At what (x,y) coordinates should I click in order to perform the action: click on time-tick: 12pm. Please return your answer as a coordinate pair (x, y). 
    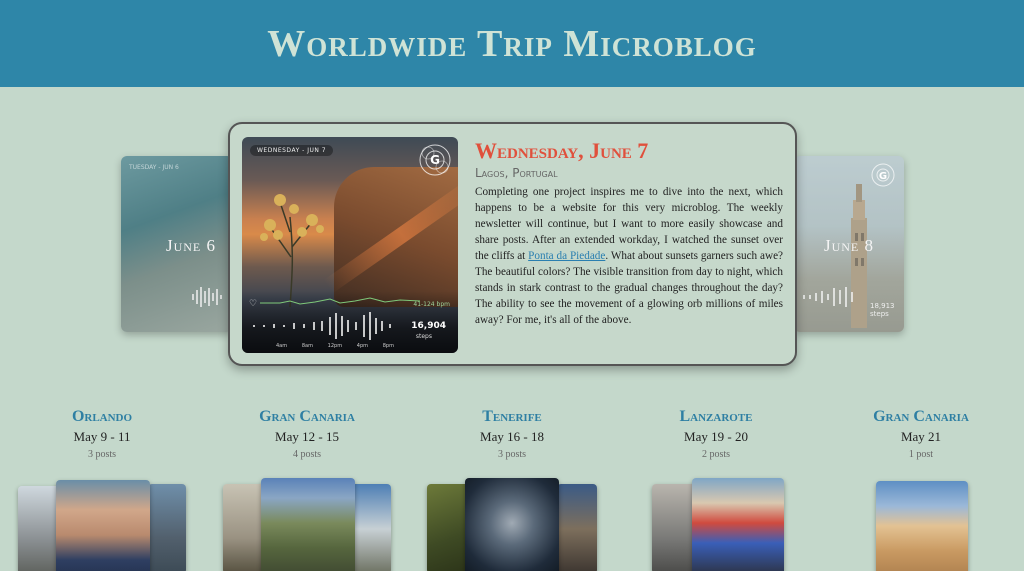
    Looking at the image, I should click on (335, 346).